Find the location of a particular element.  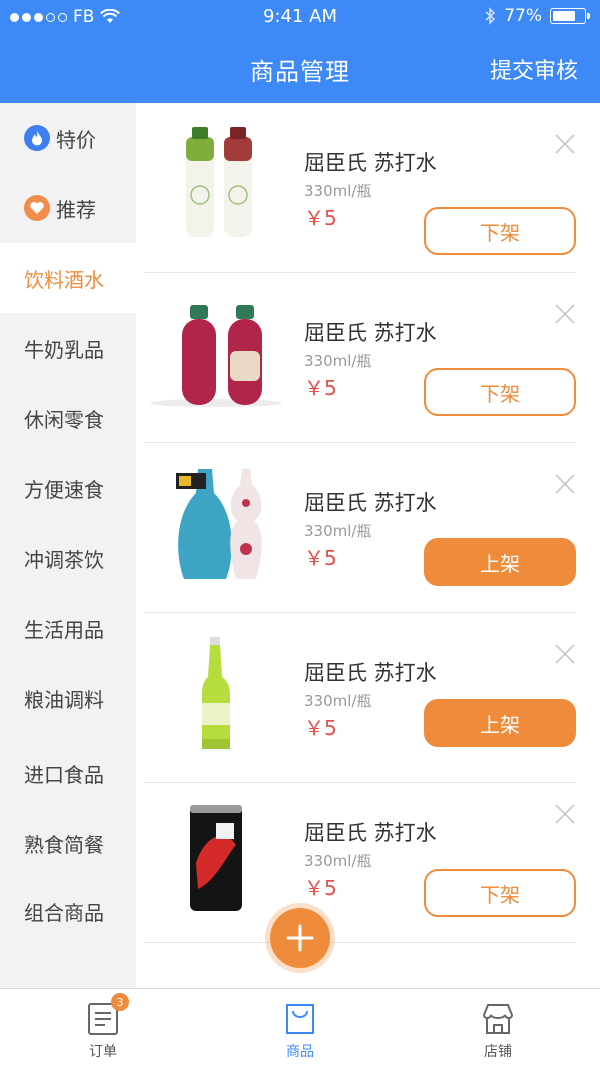

tab-label: 商品 is located at coordinates (300, 1052).